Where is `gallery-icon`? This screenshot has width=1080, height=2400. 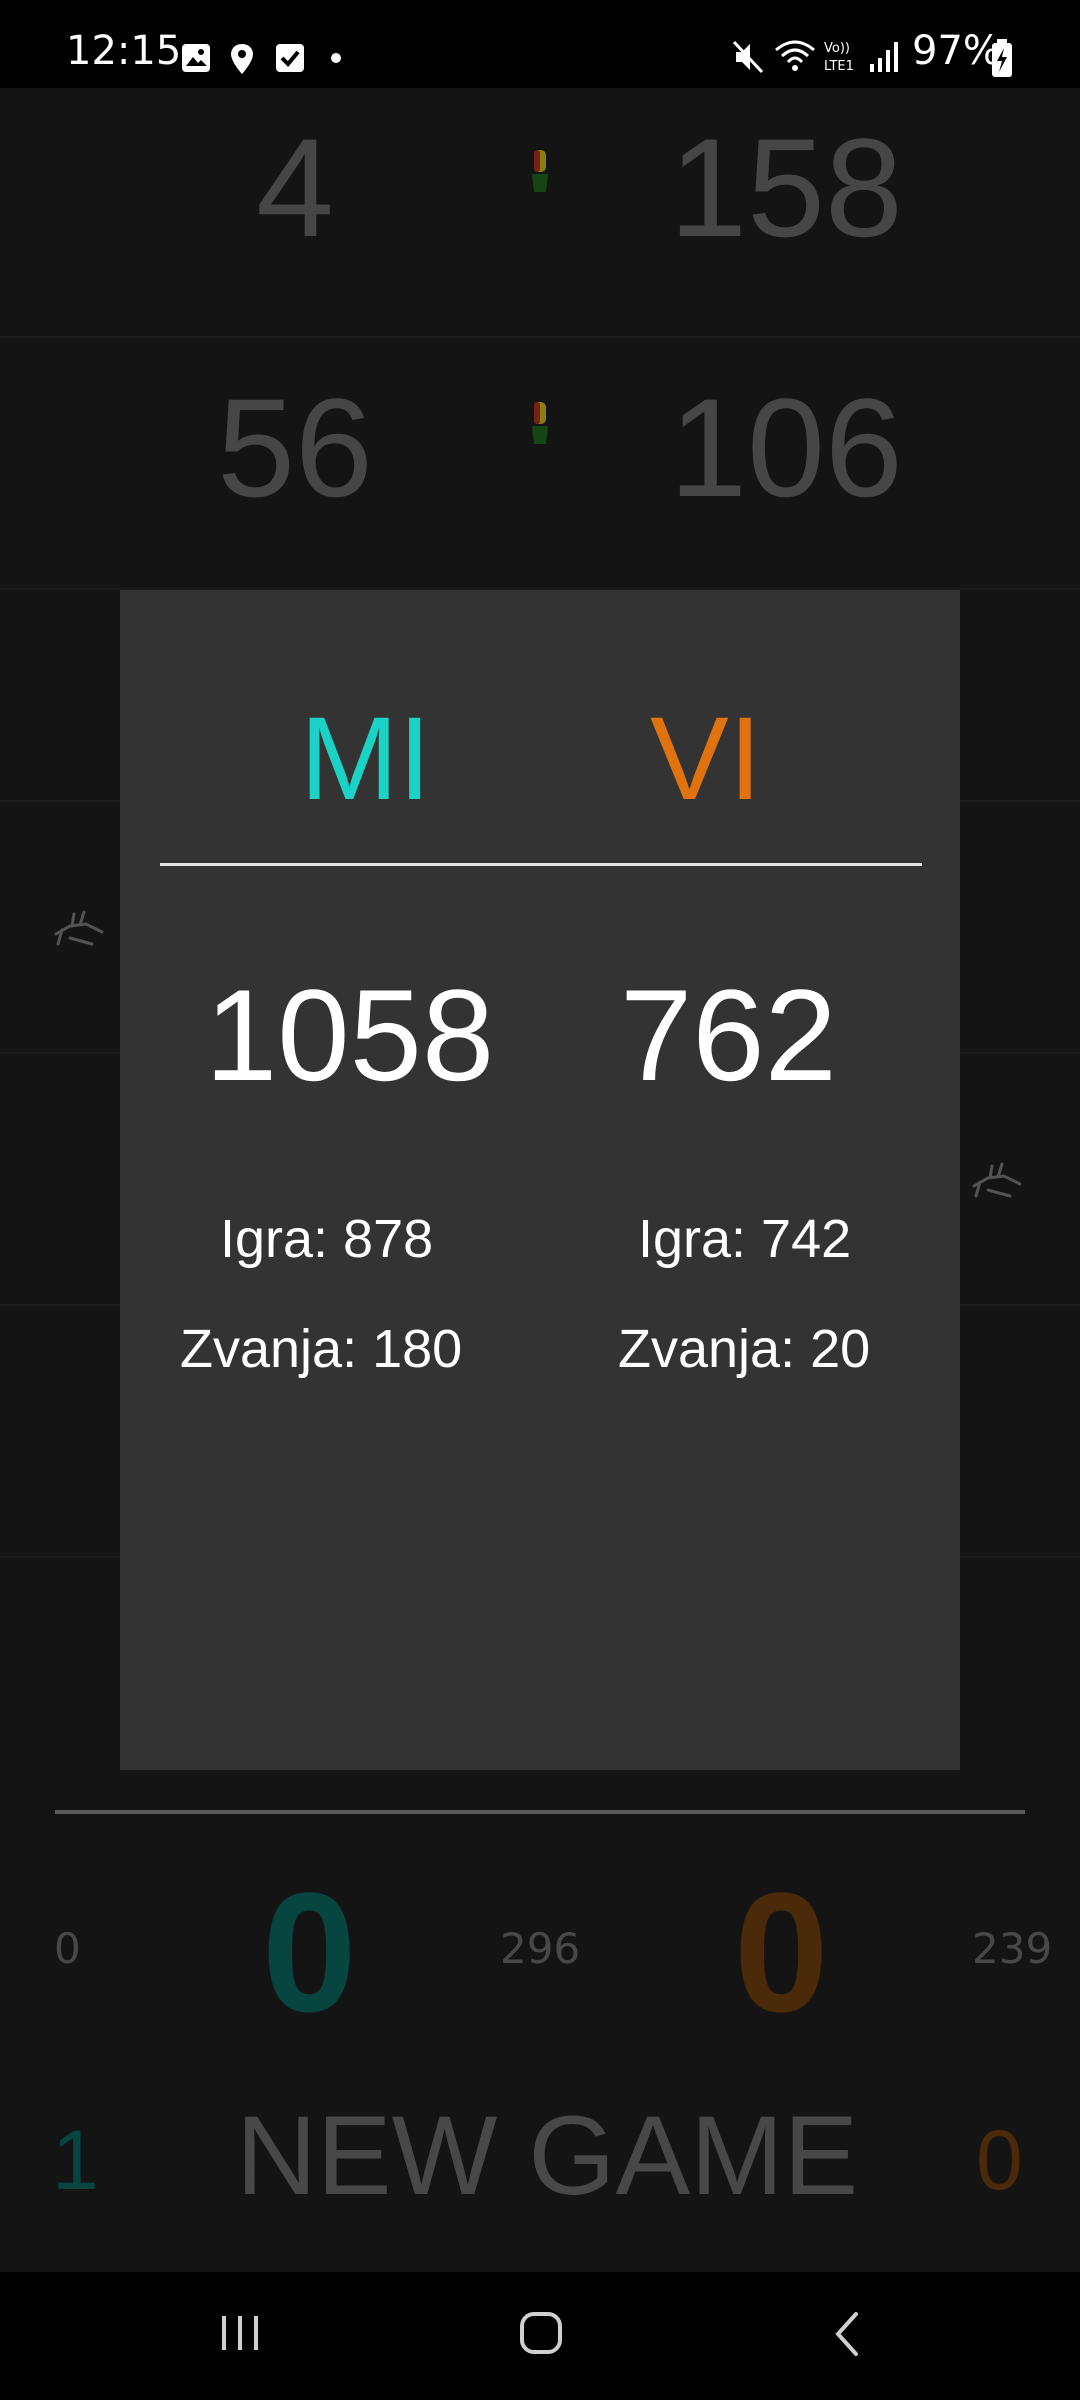
gallery-icon is located at coordinates (196, 58).